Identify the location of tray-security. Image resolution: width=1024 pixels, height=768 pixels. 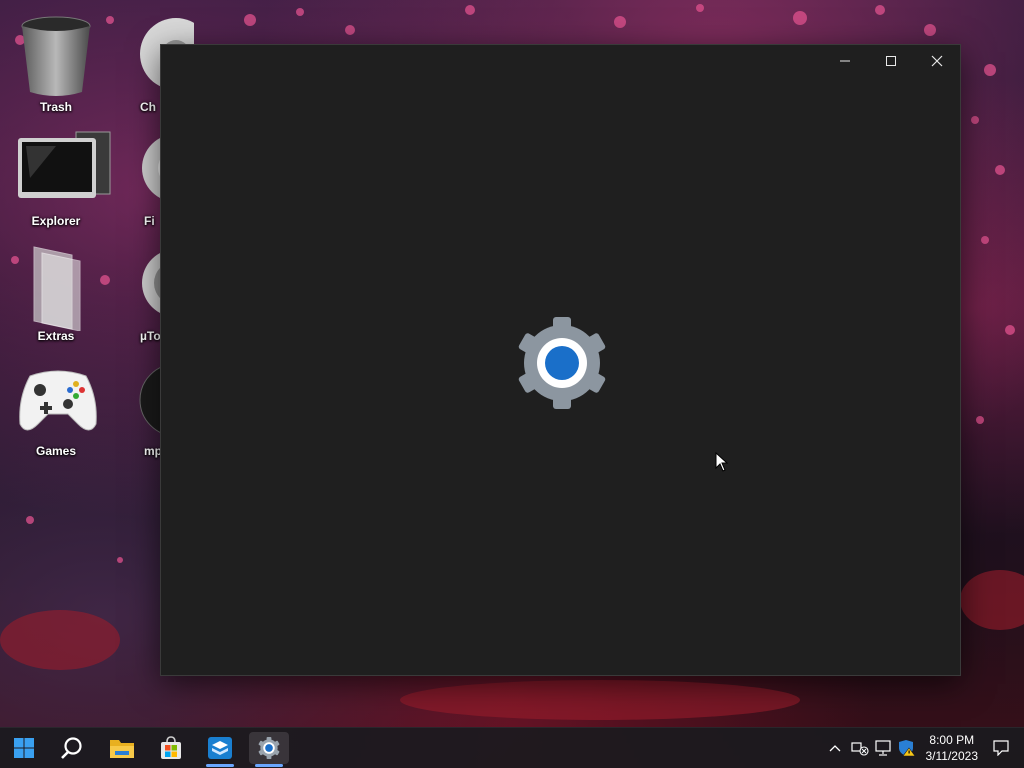
(907, 748).